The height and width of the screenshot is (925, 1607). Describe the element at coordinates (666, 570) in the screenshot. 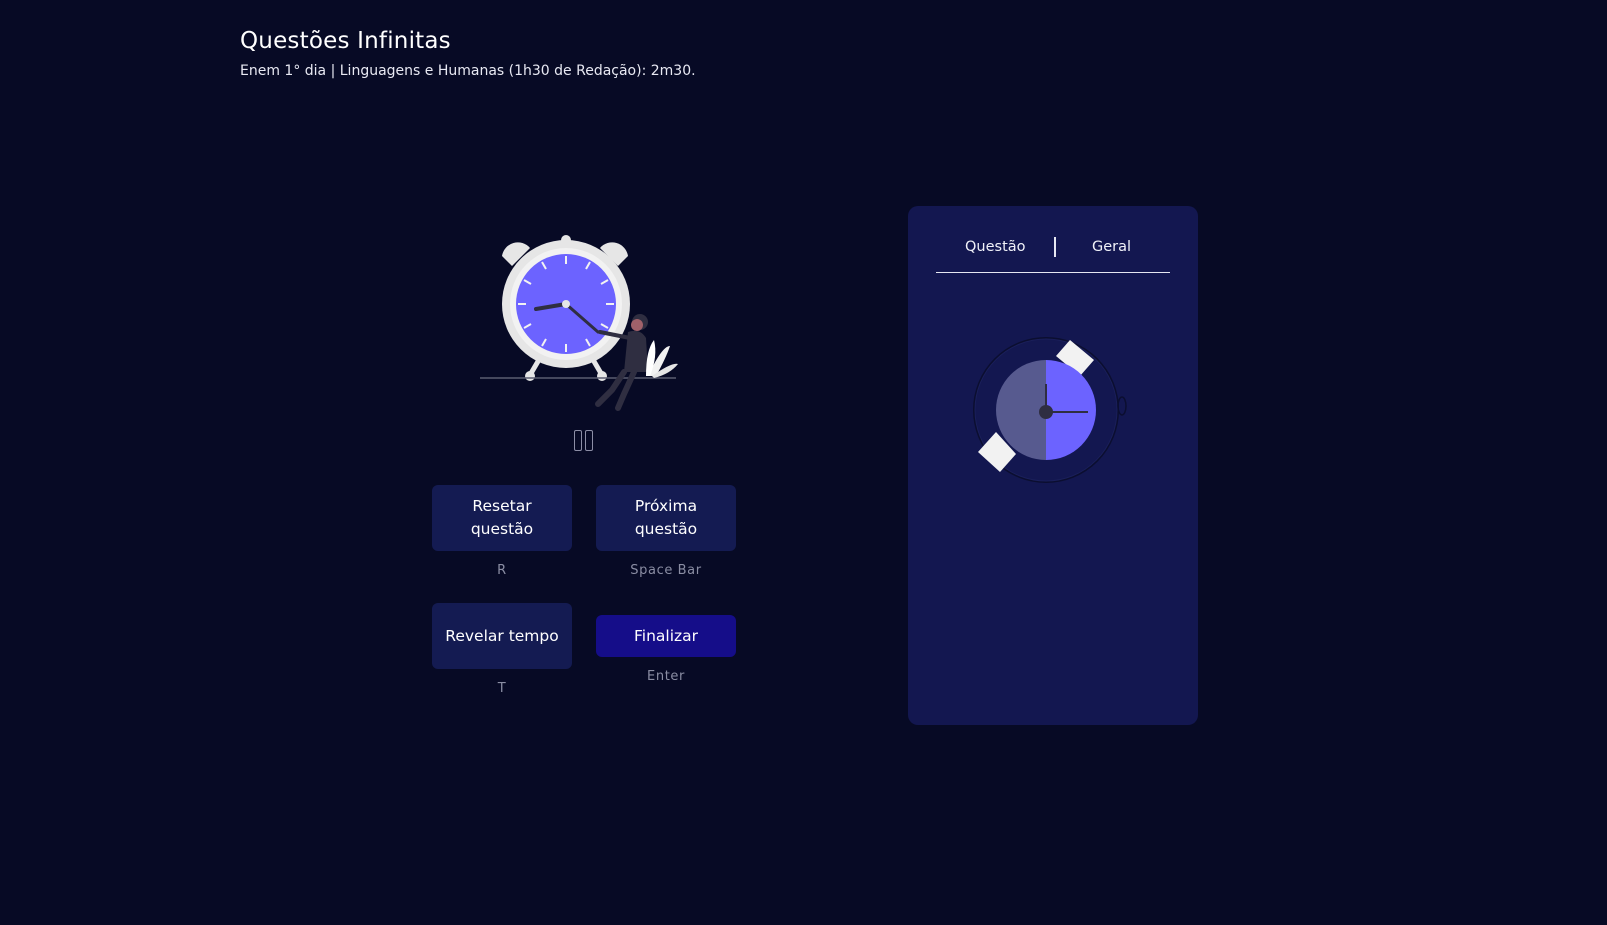

I see `next-shortcut-hint: Space Bar` at that location.